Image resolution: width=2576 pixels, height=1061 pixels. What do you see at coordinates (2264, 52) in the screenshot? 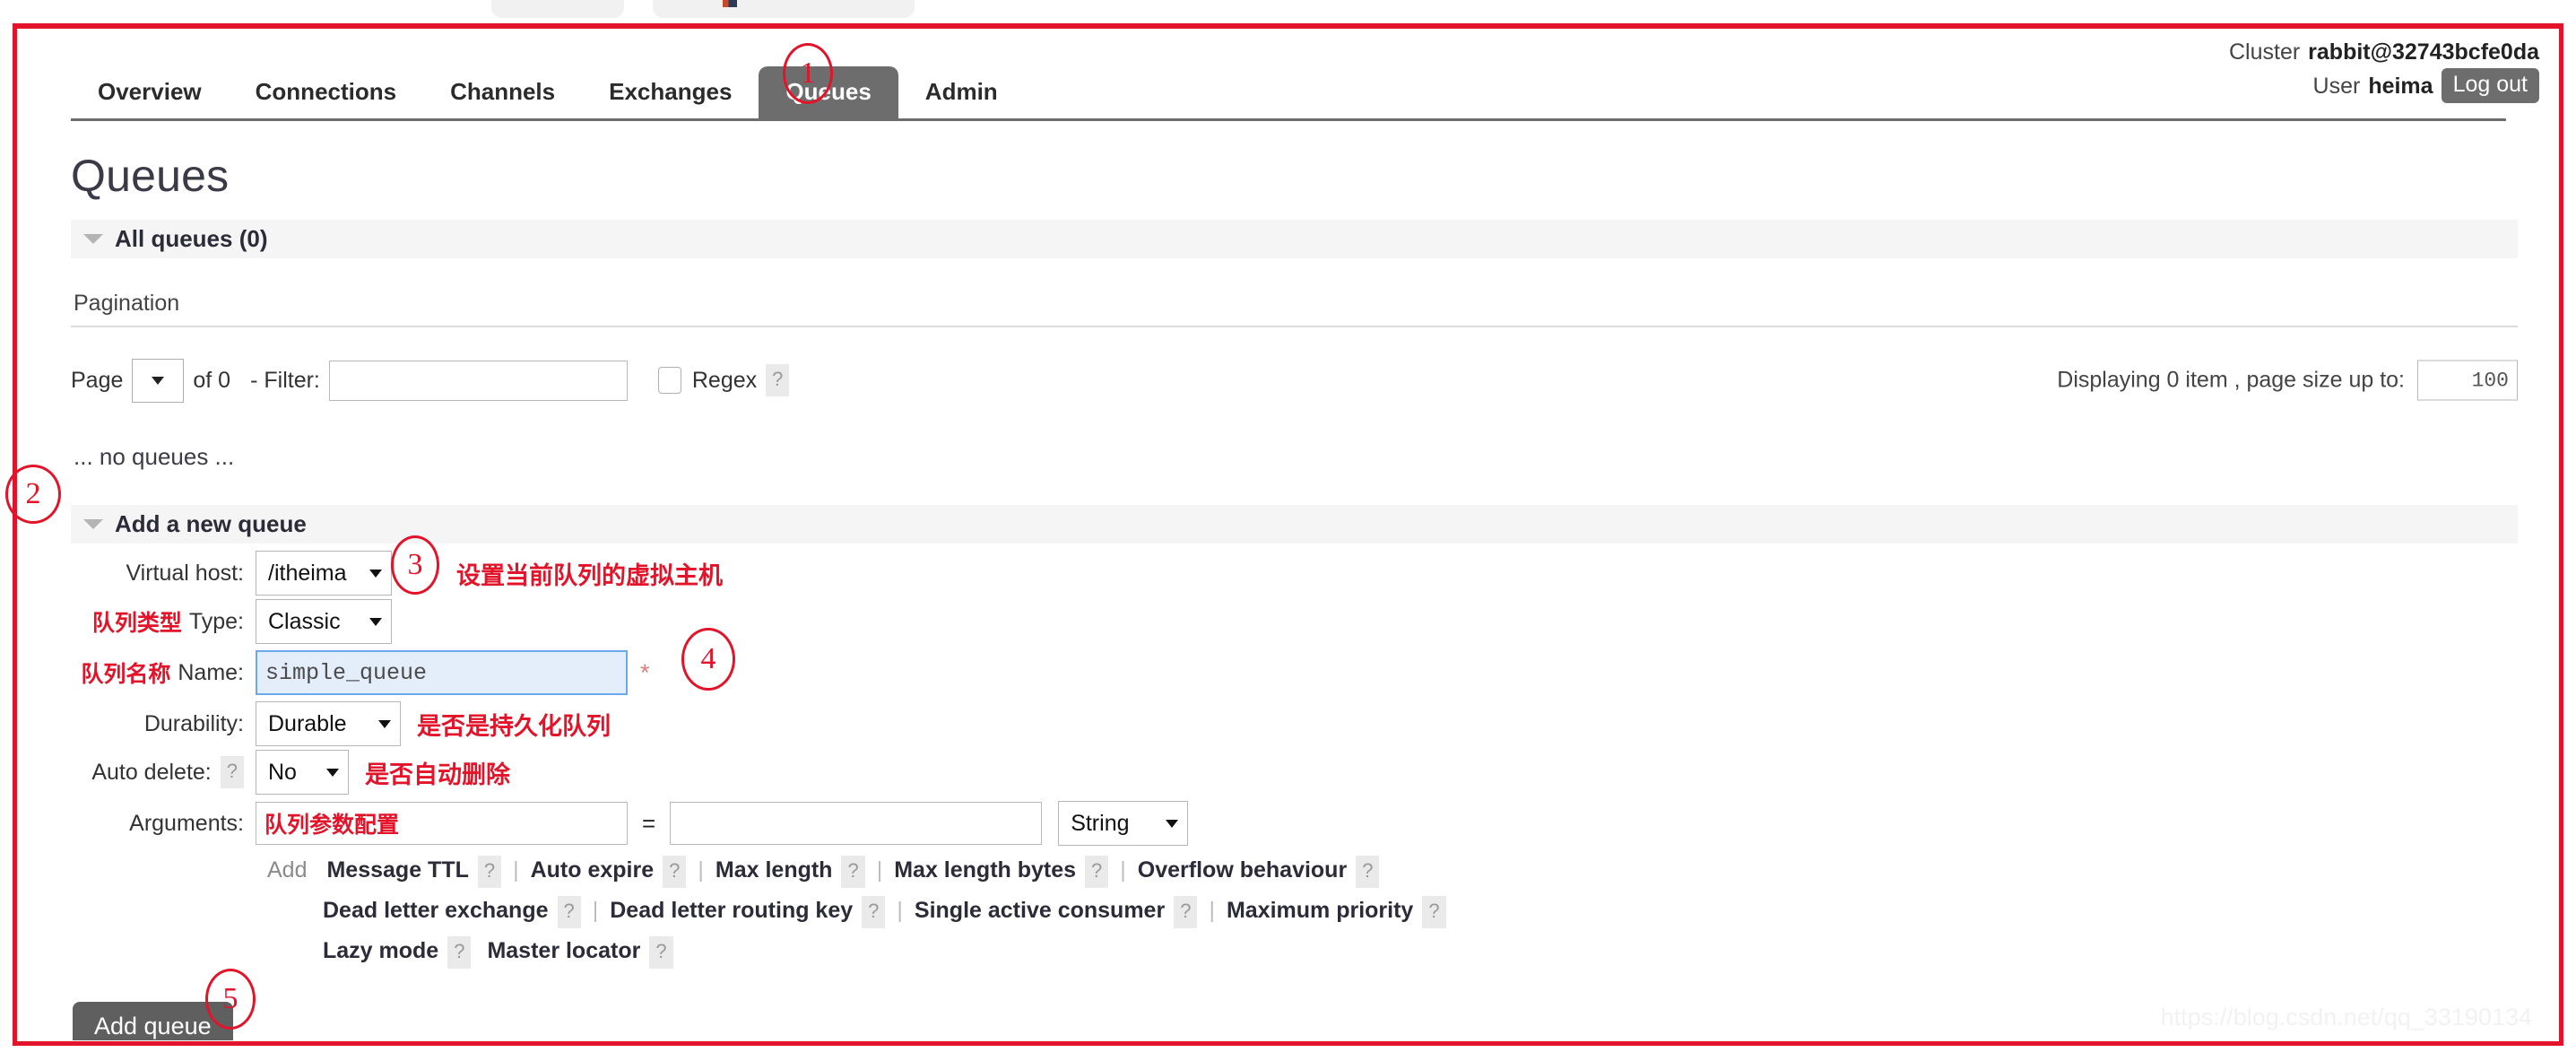
I see `cluster-label: Cluster` at bounding box center [2264, 52].